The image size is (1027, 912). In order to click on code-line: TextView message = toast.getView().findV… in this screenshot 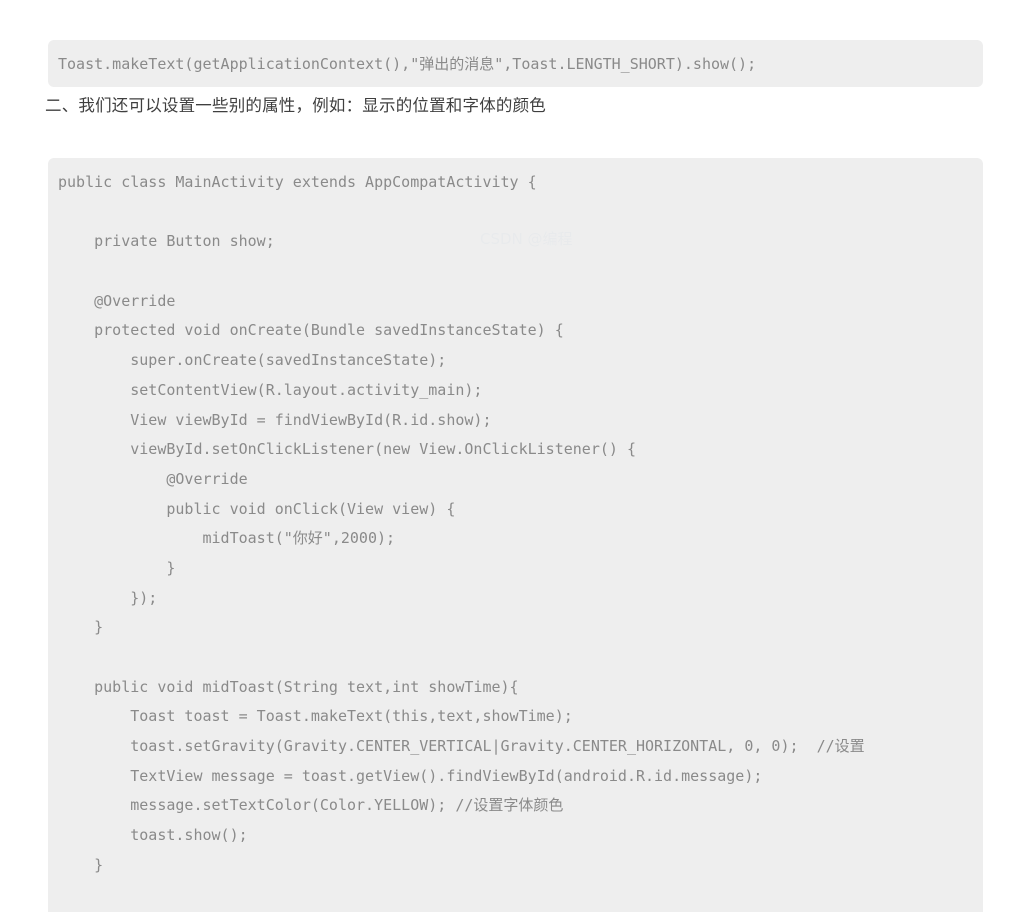, I will do `click(410, 775)`.